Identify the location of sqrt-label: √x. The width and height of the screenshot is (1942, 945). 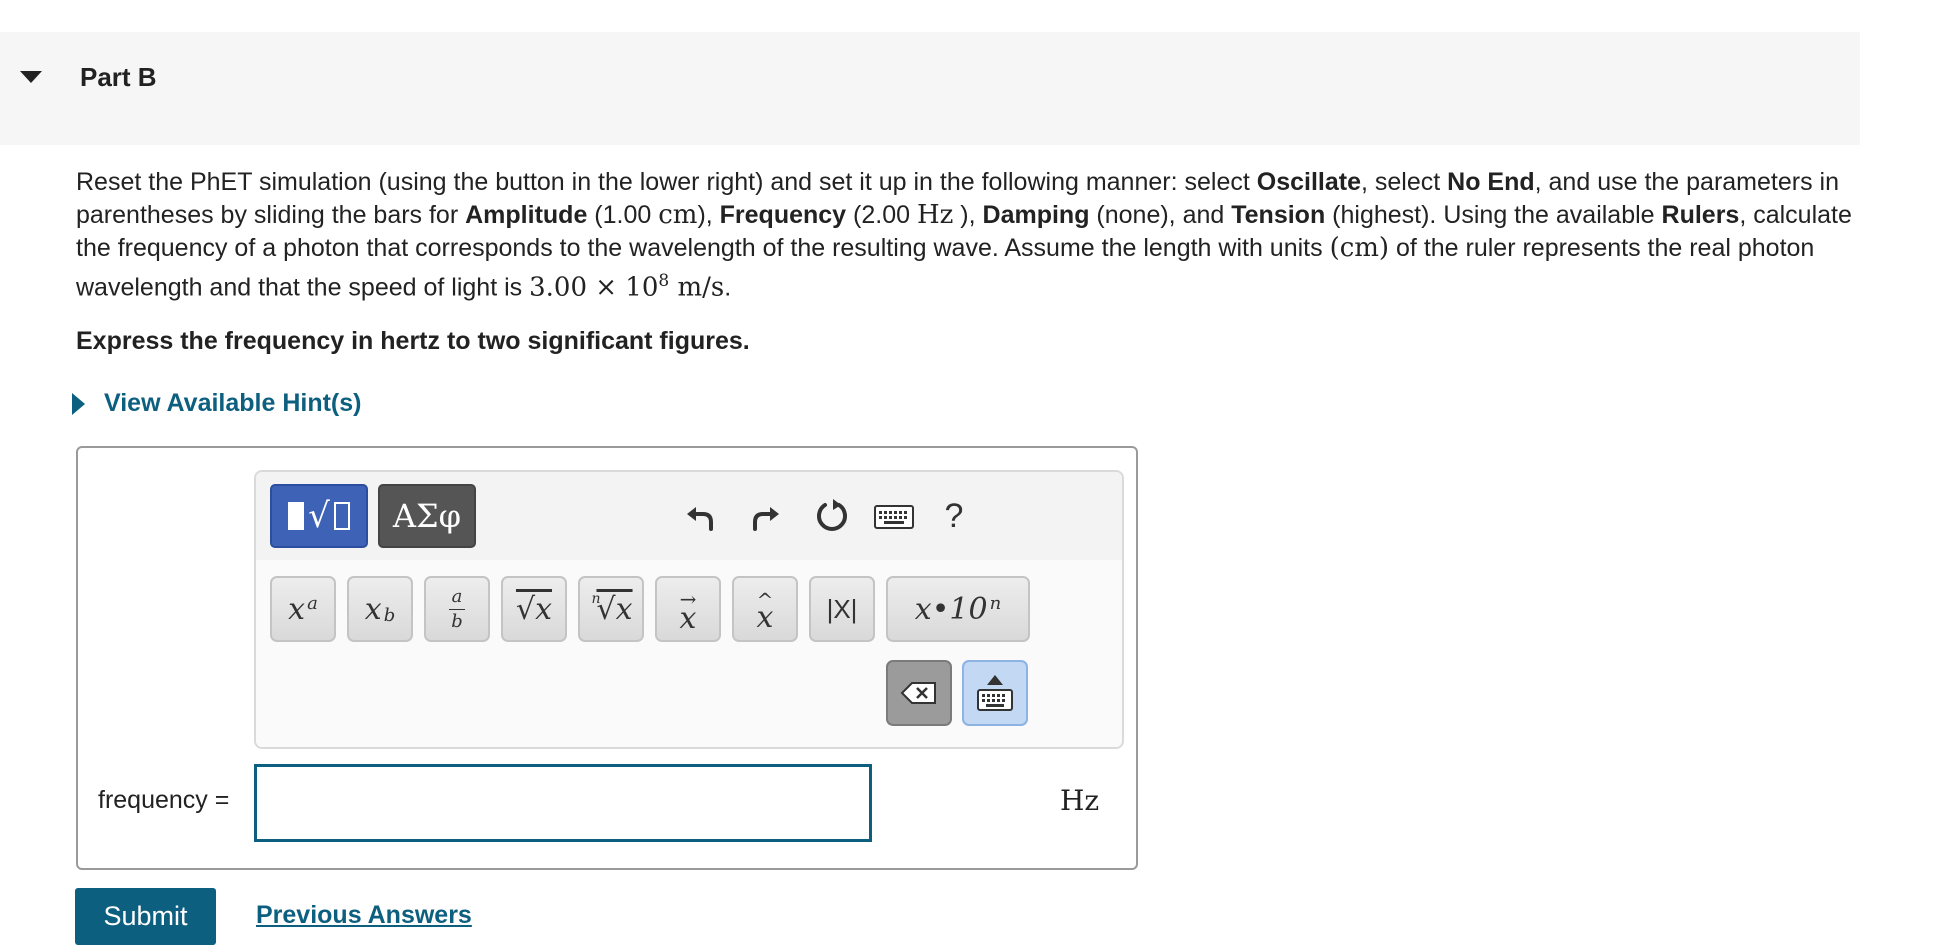
(534, 609).